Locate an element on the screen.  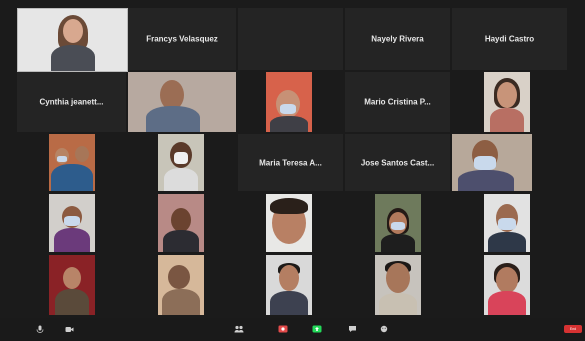
share-screen-button is located at coordinates (317, 329).